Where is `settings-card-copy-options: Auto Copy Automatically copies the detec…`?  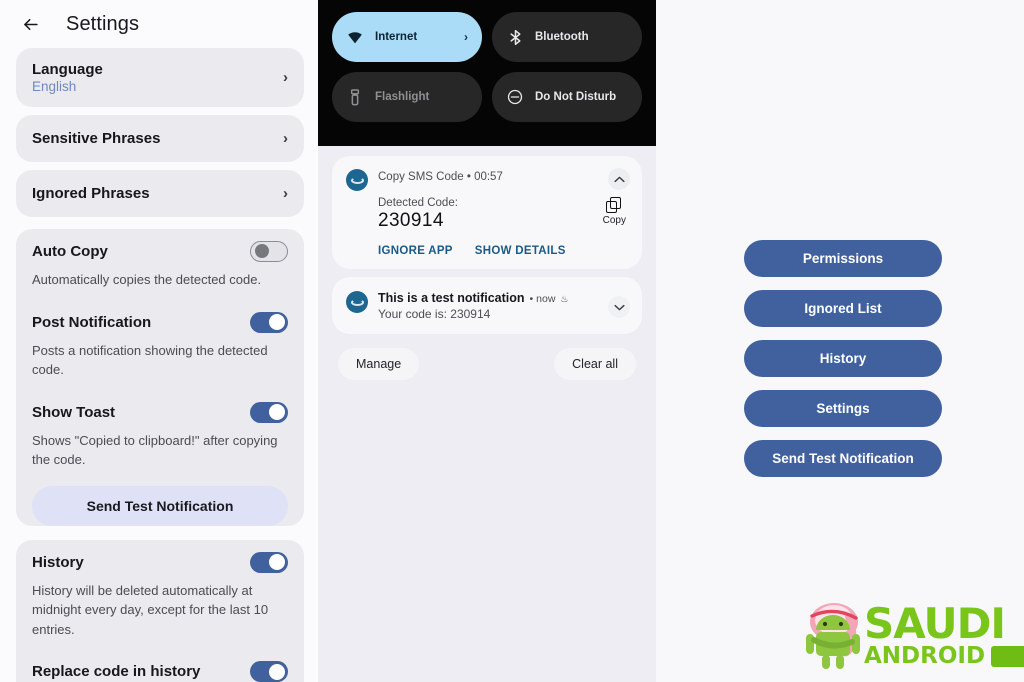
settings-card-copy-options: Auto Copy Automatically copies the detec… is located at coordinates (160, 377).